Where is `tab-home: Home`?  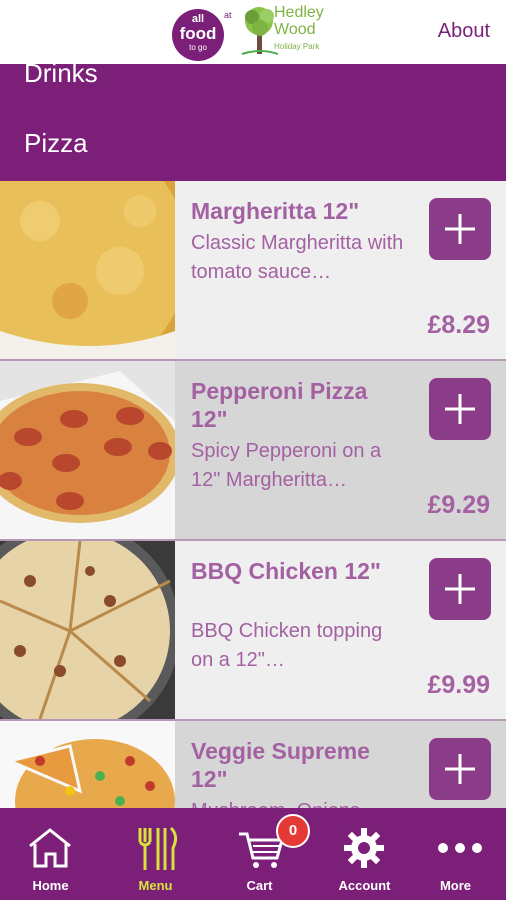
tab-home: Home is located at coordinates (50, 854).